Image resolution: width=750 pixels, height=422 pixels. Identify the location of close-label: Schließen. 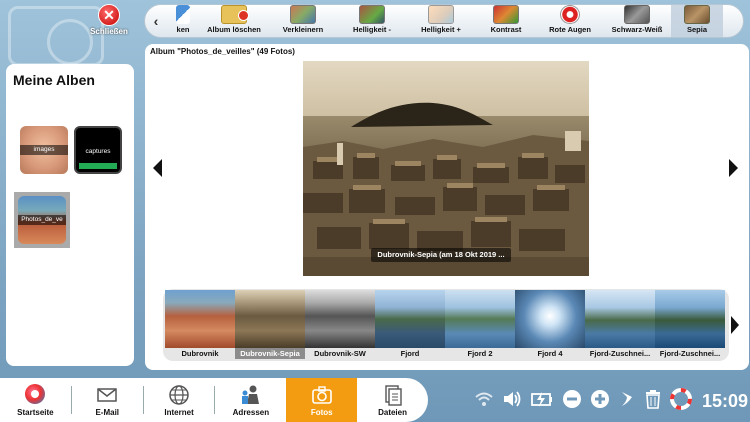
(109, 31).